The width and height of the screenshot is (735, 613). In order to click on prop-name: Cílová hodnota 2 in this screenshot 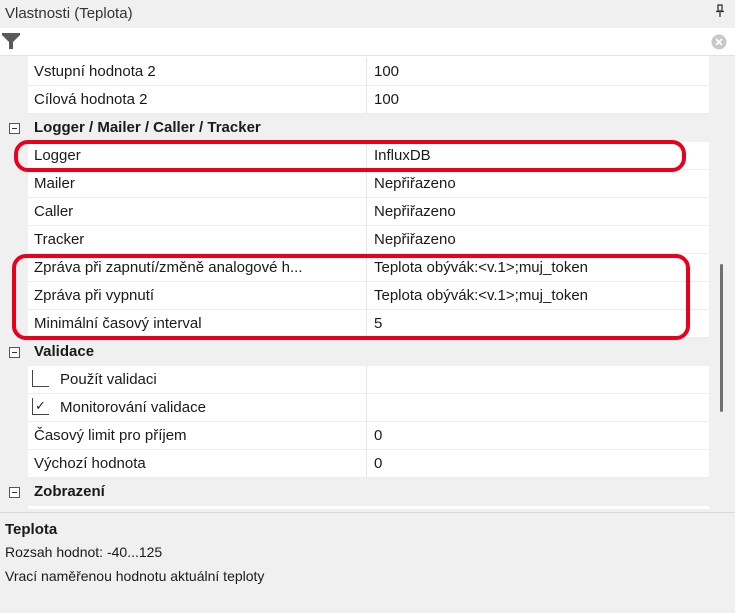, I will do `click(91, 99)`.